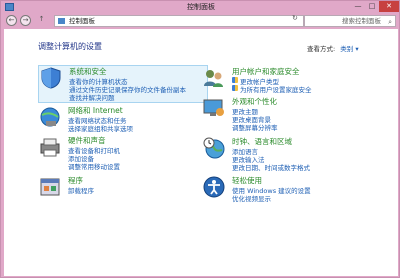 The image size is (400, 278). I want to click on address-bar: 控制面板, so click(179, 21).